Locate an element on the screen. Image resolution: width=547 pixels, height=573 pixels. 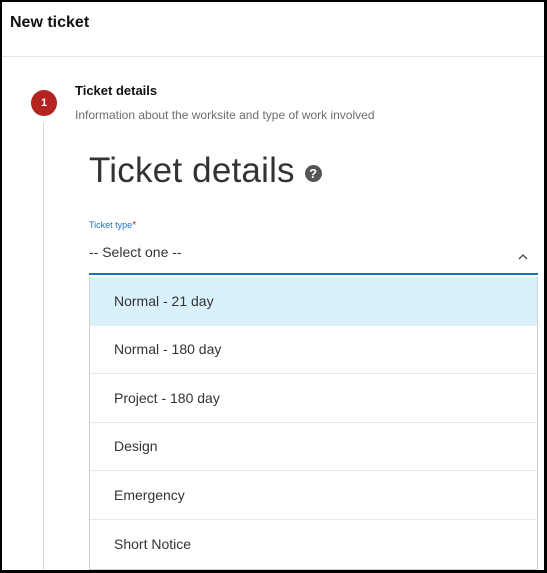
section-heading-text: Ticket details is located at coordinates (192, 170).